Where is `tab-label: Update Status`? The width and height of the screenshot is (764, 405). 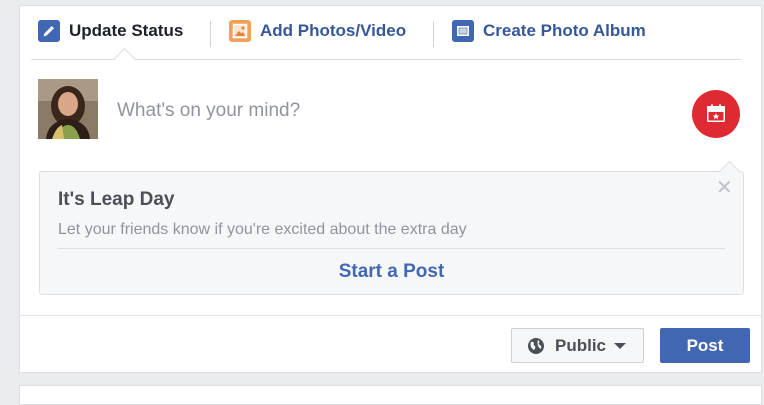 tab-label: Update Status is located at coordinates (126, 30).